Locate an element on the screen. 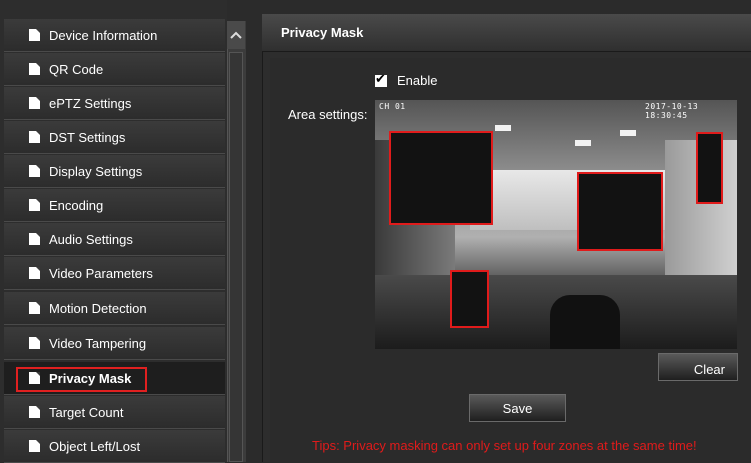 This screenshot has height=463, width=751. sidebar-item-label: Video Parameters is located at coordinates (101, 273).